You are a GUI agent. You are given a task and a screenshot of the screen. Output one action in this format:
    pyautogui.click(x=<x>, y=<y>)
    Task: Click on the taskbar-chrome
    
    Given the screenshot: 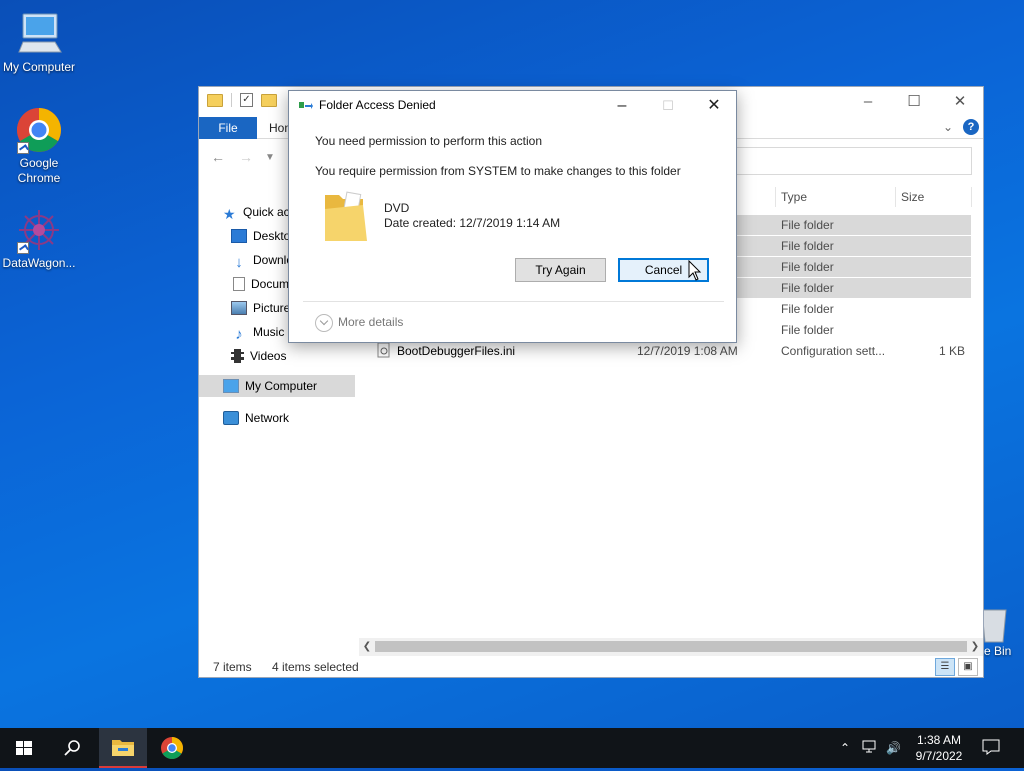 What is the action you would take?
    pyautogui.click(x=172, y=748)
    